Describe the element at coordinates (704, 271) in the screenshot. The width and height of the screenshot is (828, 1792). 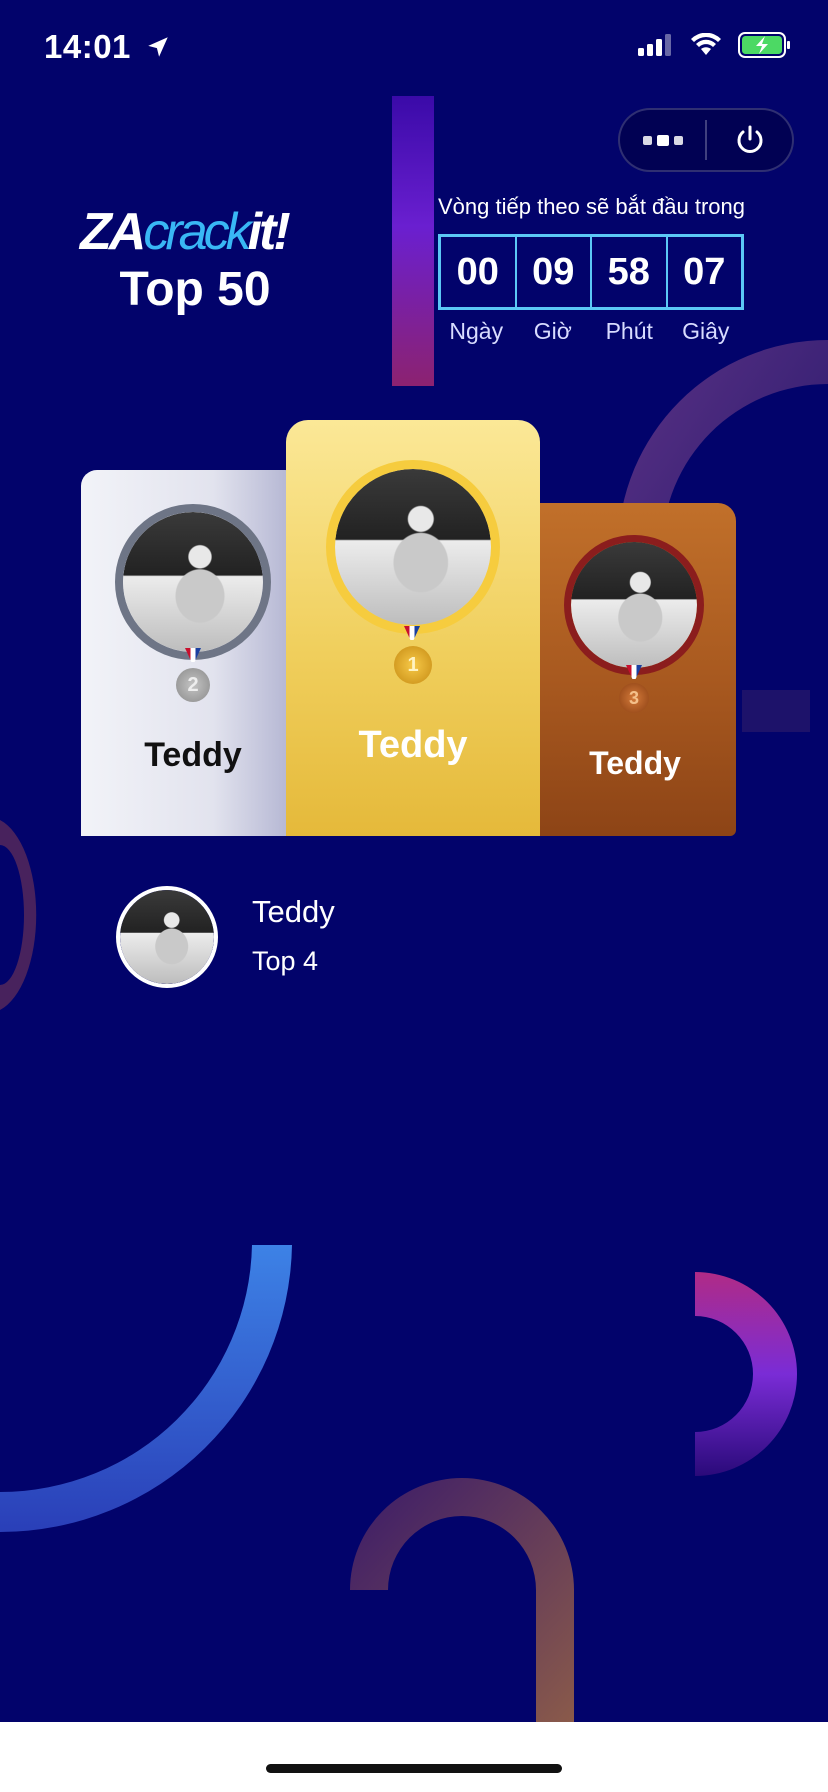
I see `countdown-seconds: 07` at that location.